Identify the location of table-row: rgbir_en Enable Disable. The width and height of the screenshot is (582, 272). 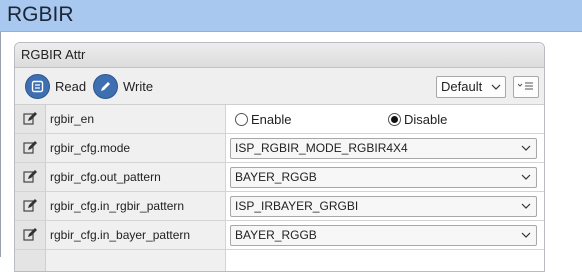
(279, 119).